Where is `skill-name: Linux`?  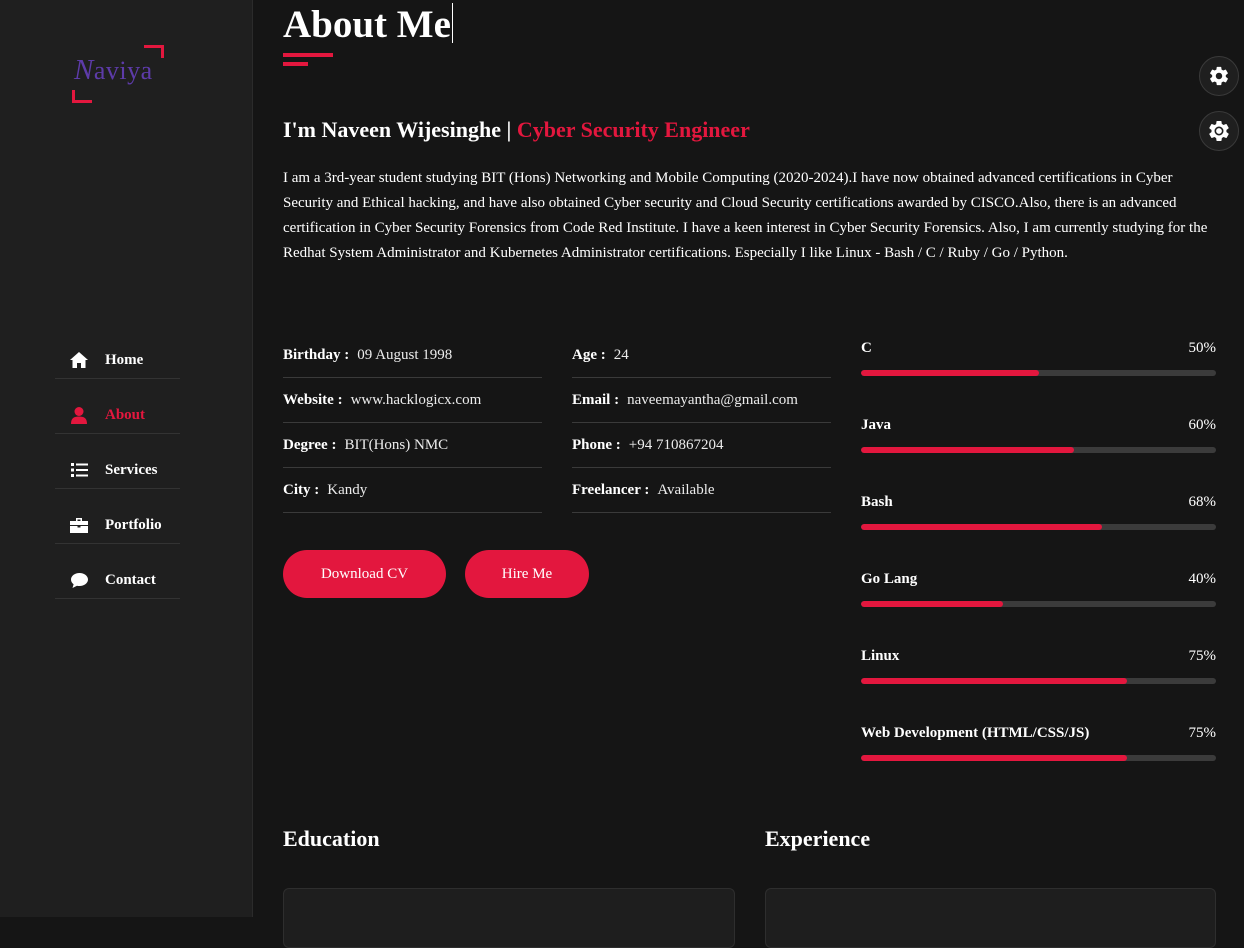 skill-name: Linux is located at coordinates (880, 656).